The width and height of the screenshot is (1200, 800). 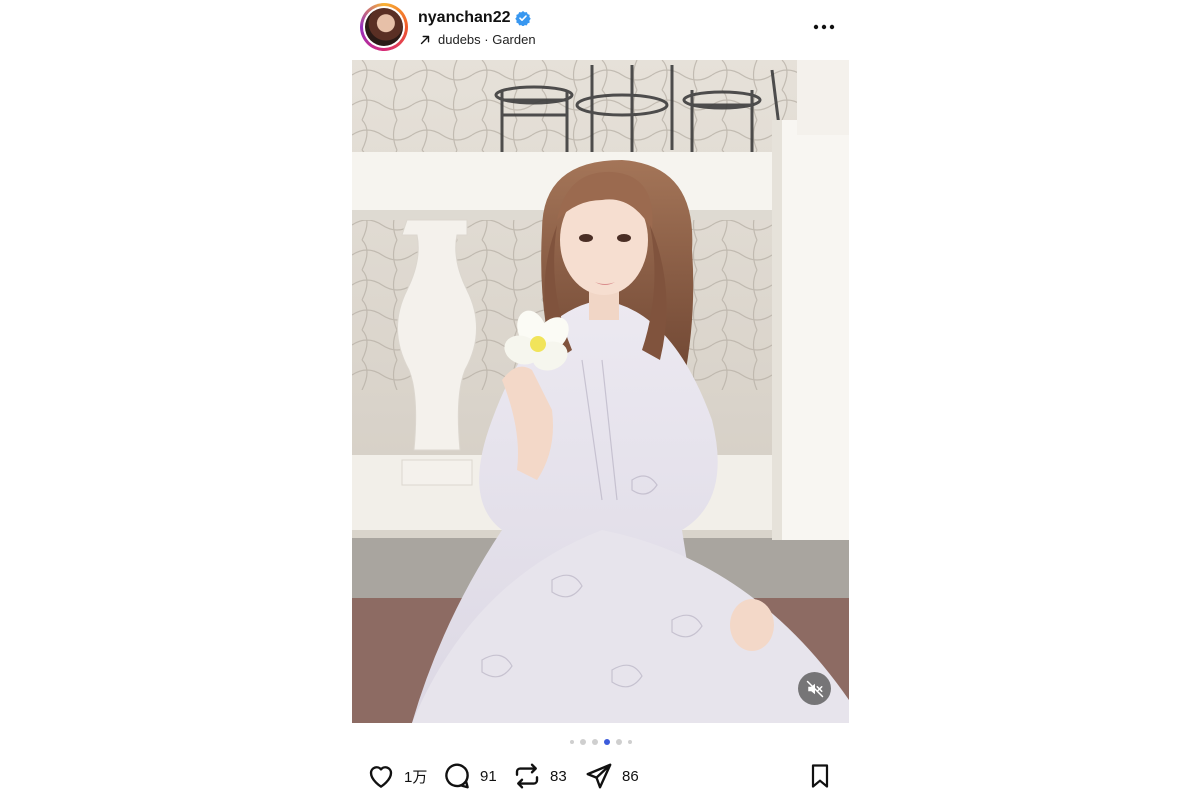 What do you see at coordinates (558, 776) in the screenshot?
I see `repost-count: 83` at bounding box center [558, 776].